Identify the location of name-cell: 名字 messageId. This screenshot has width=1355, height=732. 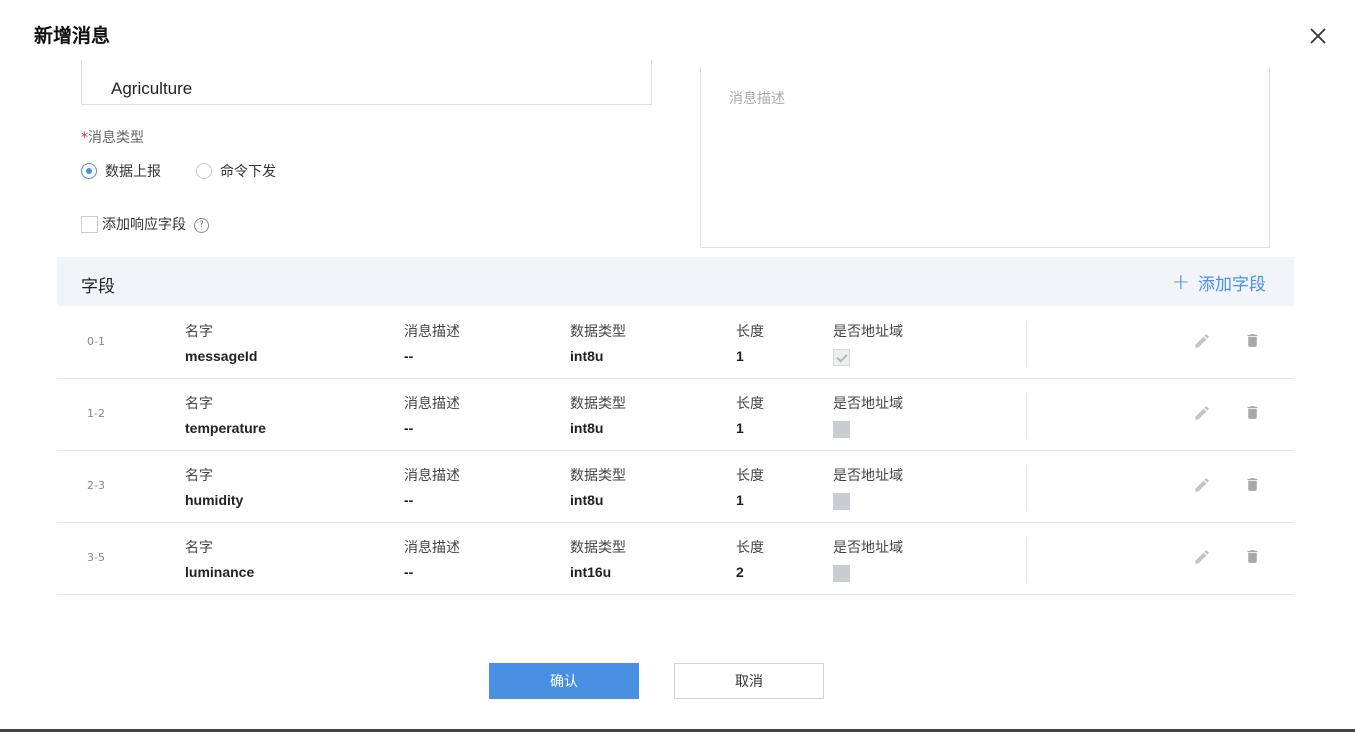
(221, 342).